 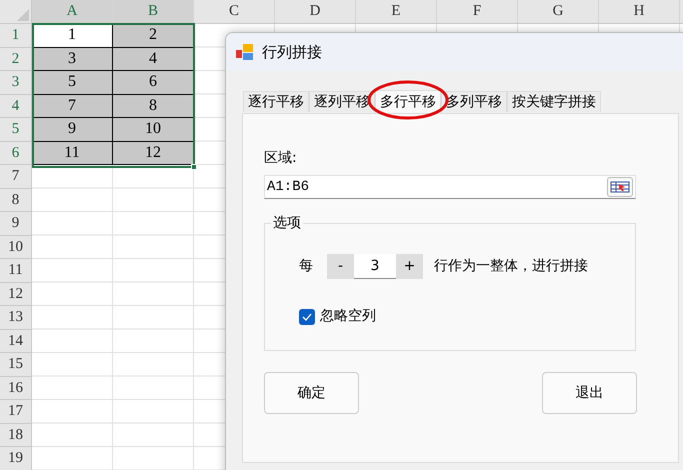 What do you see at coordinates (16, 458) in the screenshot?
I see `row-header: 19` at bounding box center [16, 458].